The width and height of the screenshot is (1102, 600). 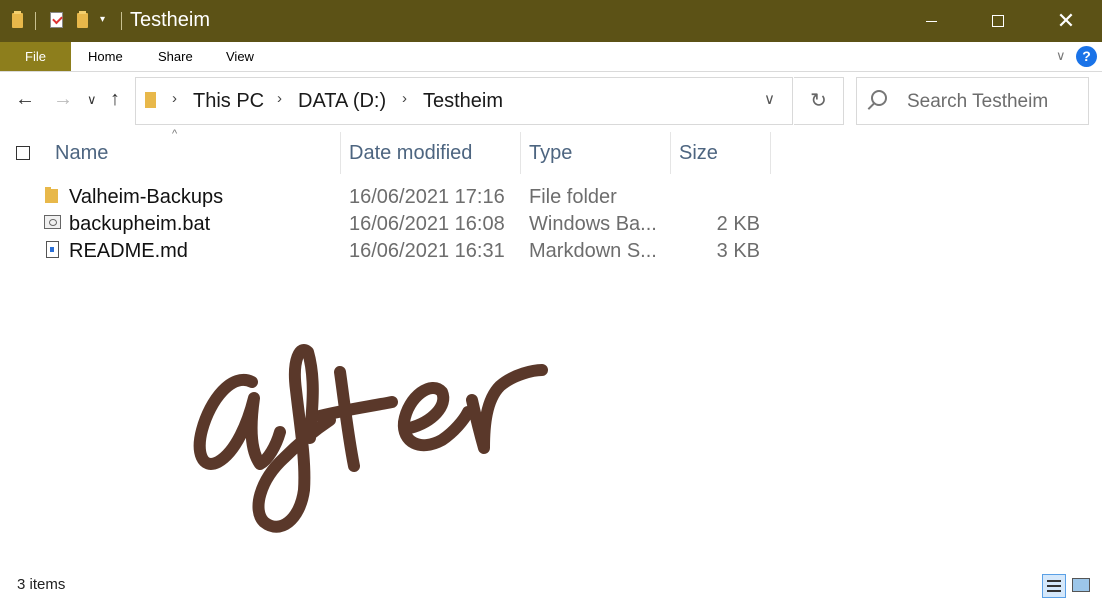 What do you see at coordinates (52, 222) in the screenshot?
I see `batch-file-icon` at bounding box center [52, 222].